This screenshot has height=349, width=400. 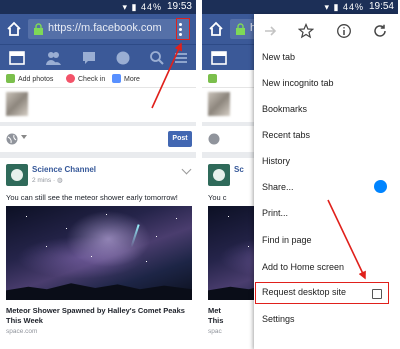 I want to click on menu-item-new-tab: New tab, so click(x=278, y=57).